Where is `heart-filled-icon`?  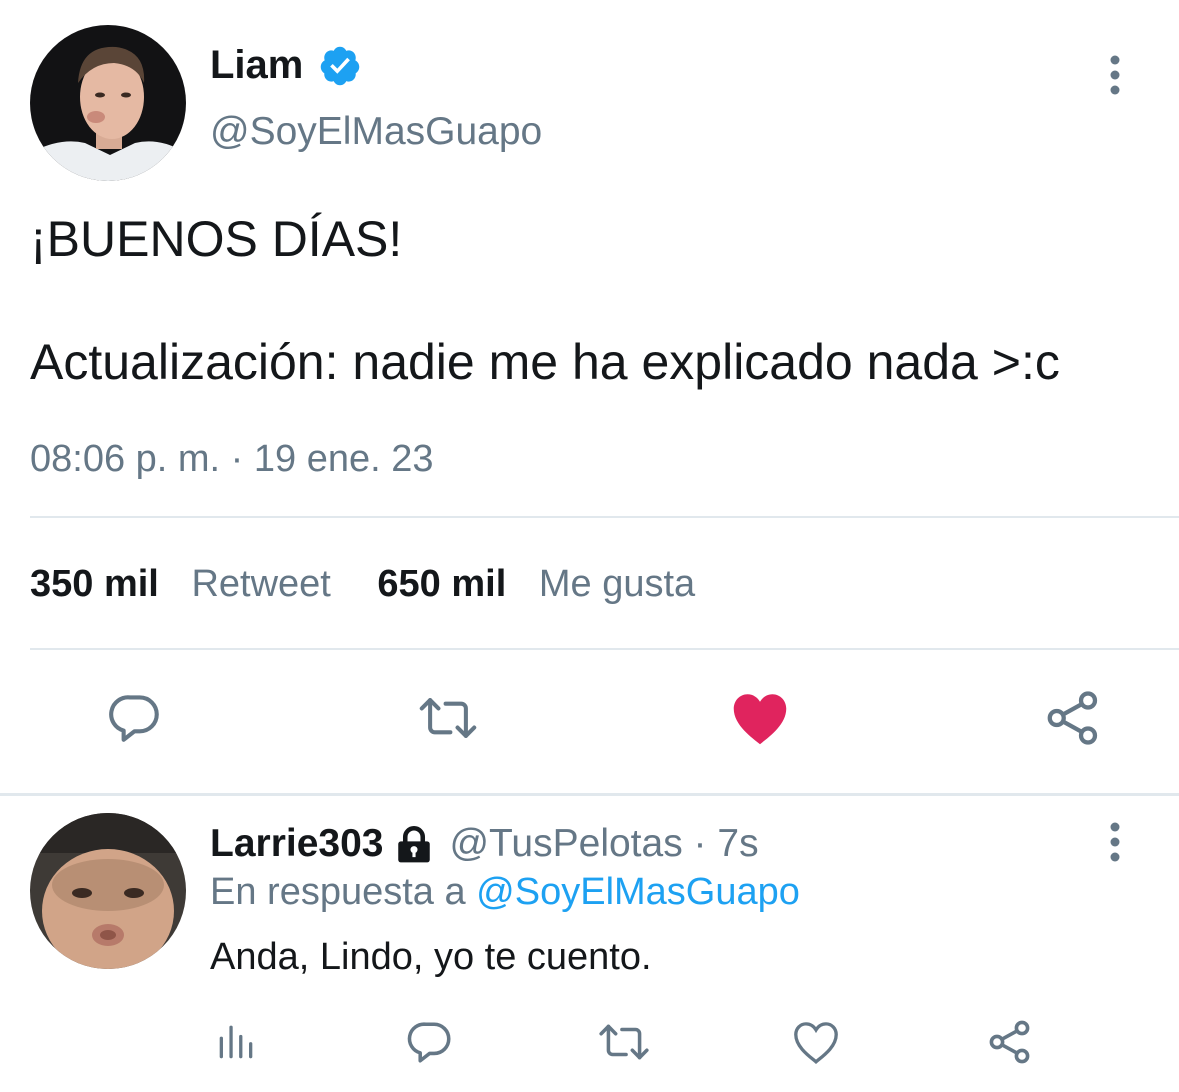 heart-filled-icon is located at coordinates (760, 720).